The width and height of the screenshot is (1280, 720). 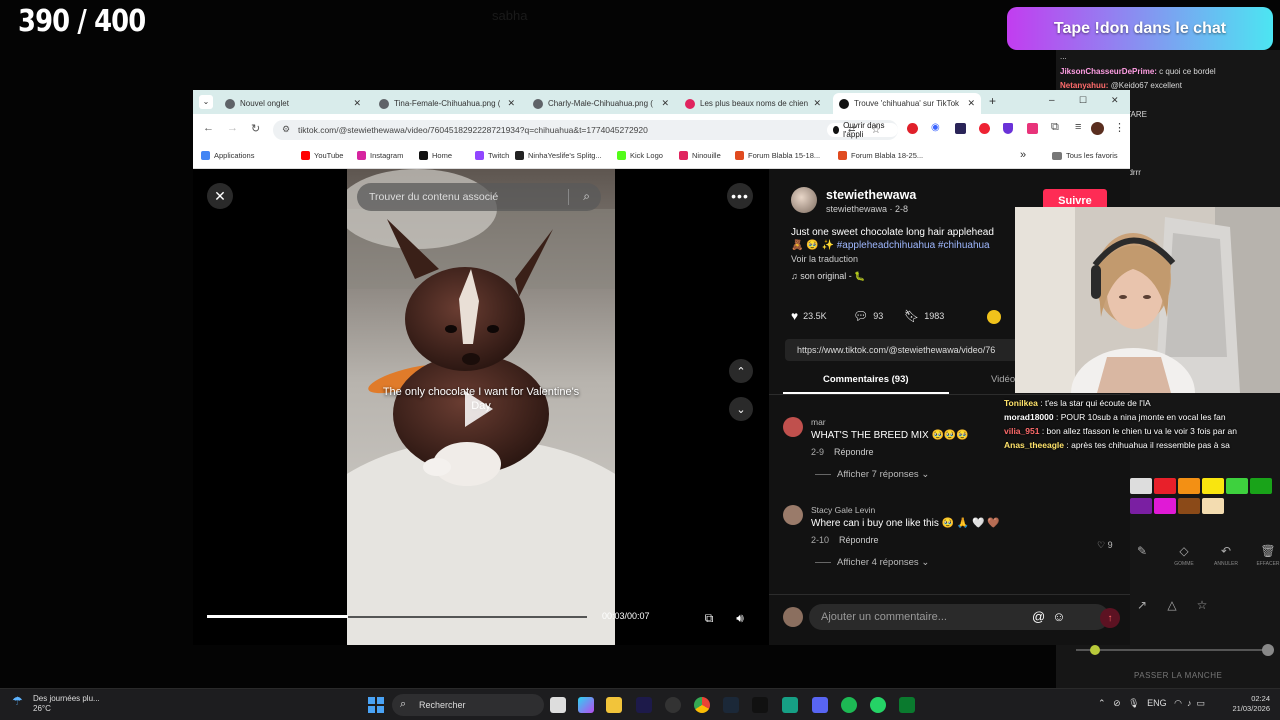 I want to click on sound-link: ♫ son original - 🐛, so click(x=828, y=276).